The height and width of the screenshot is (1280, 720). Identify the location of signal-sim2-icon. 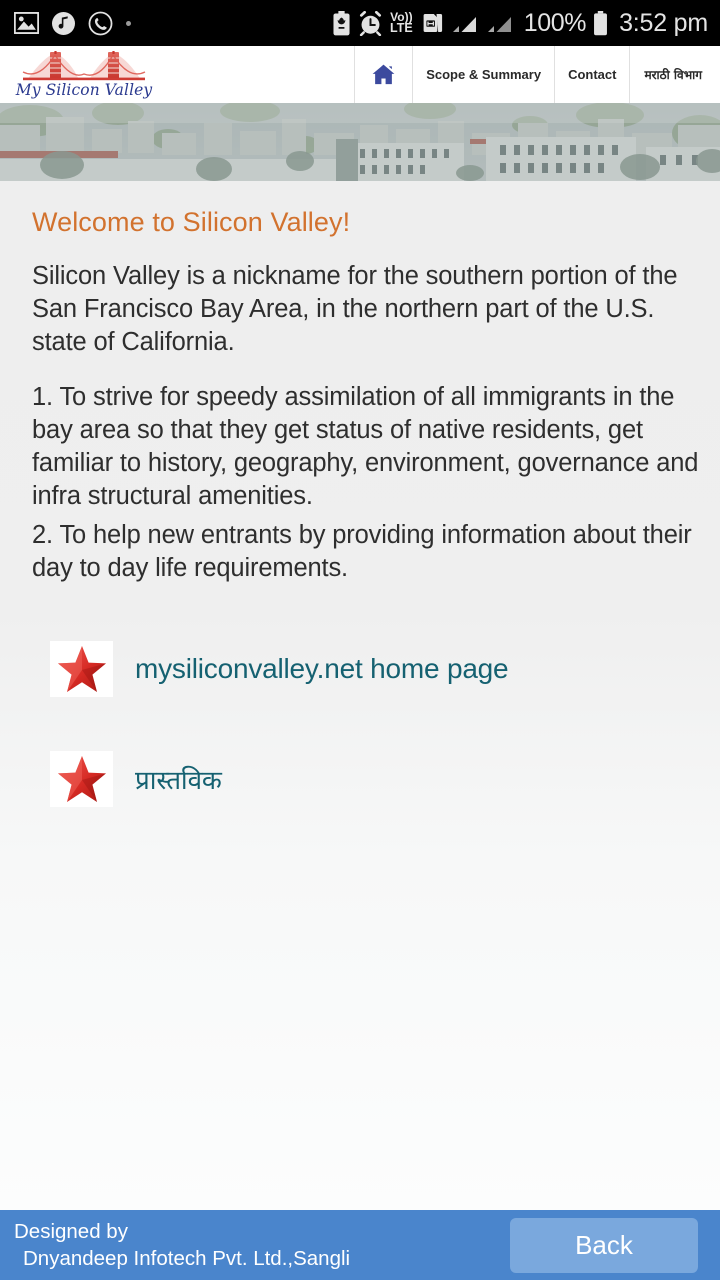
(500, 23).